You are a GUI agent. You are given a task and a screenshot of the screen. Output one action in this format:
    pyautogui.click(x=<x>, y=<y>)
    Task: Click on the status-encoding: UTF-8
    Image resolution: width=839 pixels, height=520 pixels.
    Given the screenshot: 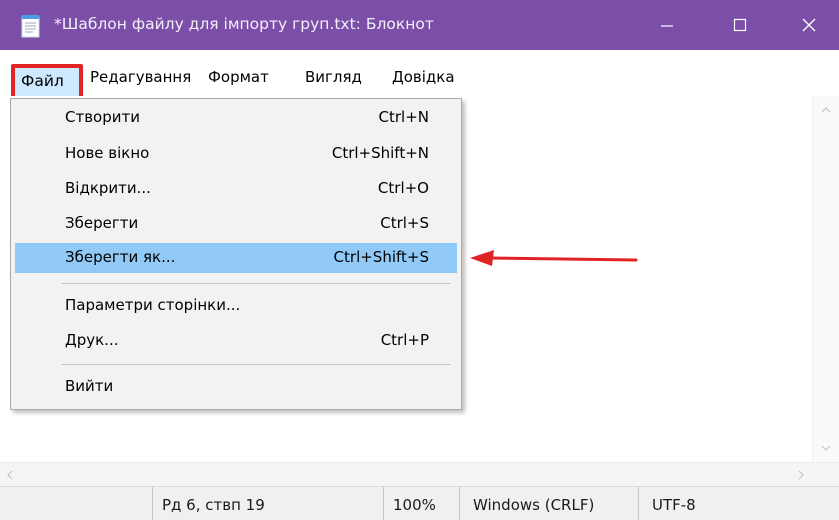 What is the action you would take?
    pyautogui.click(x=674, y=505)
    